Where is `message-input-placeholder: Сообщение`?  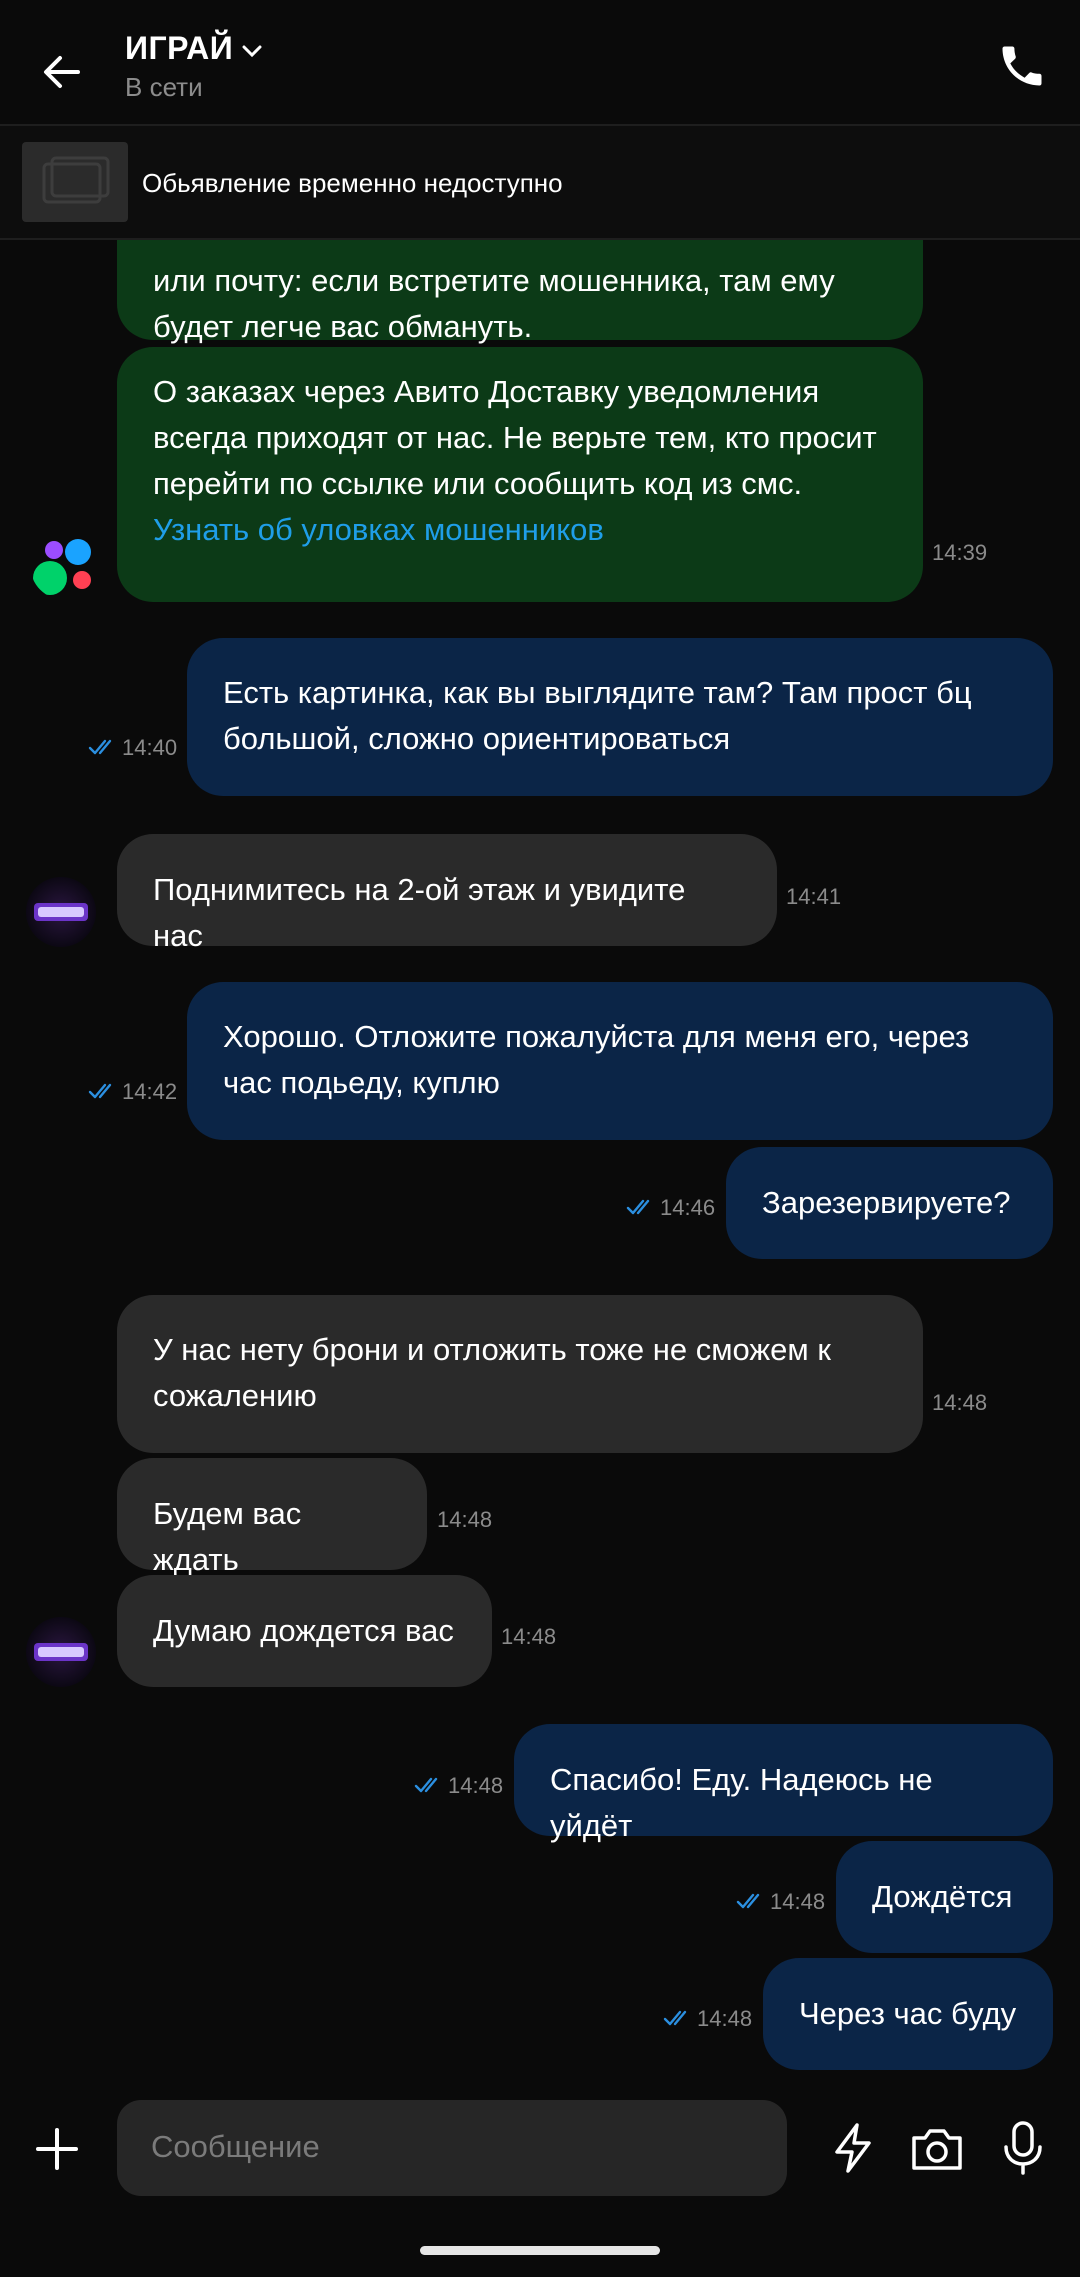
message-input-placeholder: Сообщение is located at coordinates (235, 2146).